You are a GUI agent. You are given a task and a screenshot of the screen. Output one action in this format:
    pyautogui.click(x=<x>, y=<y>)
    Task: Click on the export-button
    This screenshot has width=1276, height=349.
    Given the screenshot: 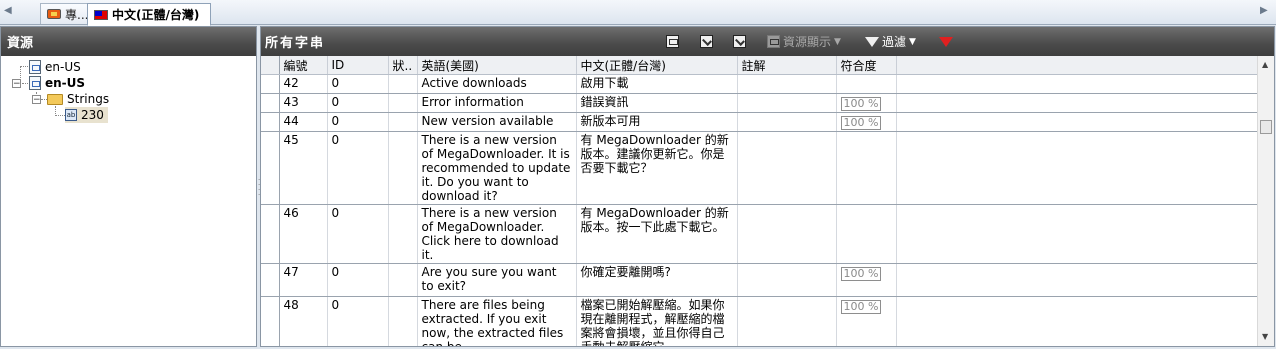 What is the action you would take?
    pyautogui.click(x=739, y=41)
    